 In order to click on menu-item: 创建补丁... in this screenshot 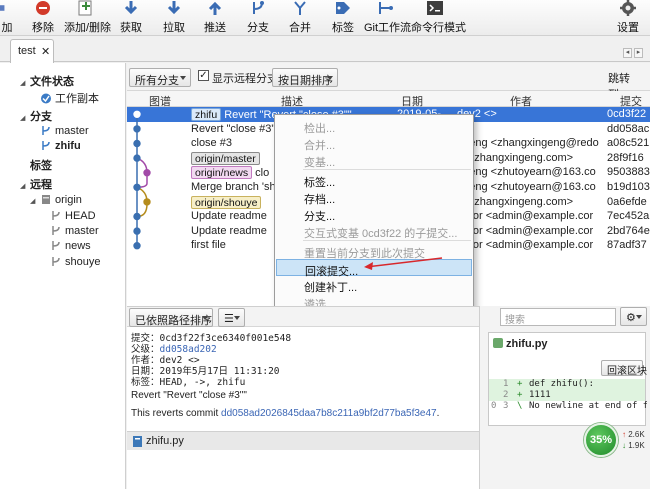, I will do `click(374, 285)`.